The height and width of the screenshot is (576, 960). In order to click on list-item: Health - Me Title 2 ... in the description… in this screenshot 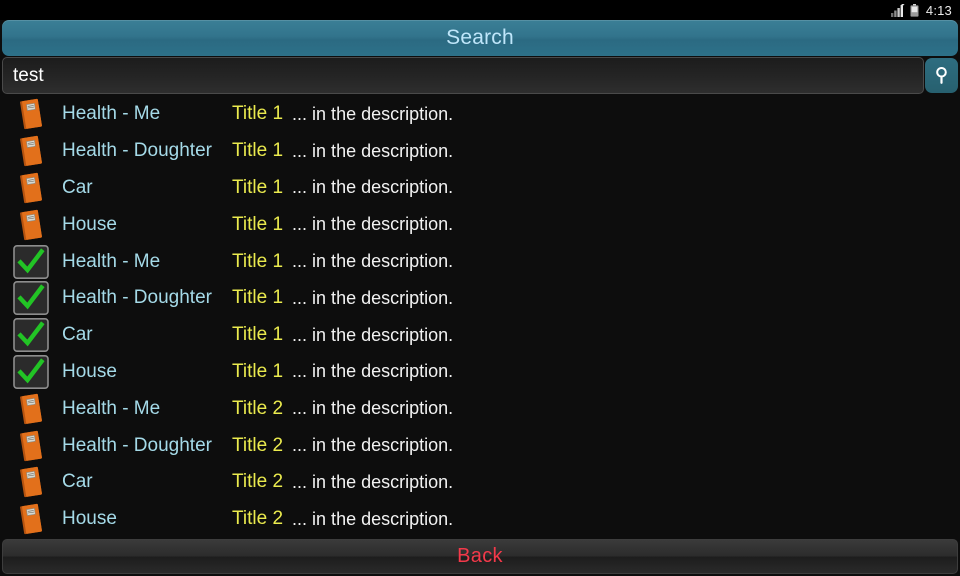, I will do `click(480, 408)`.